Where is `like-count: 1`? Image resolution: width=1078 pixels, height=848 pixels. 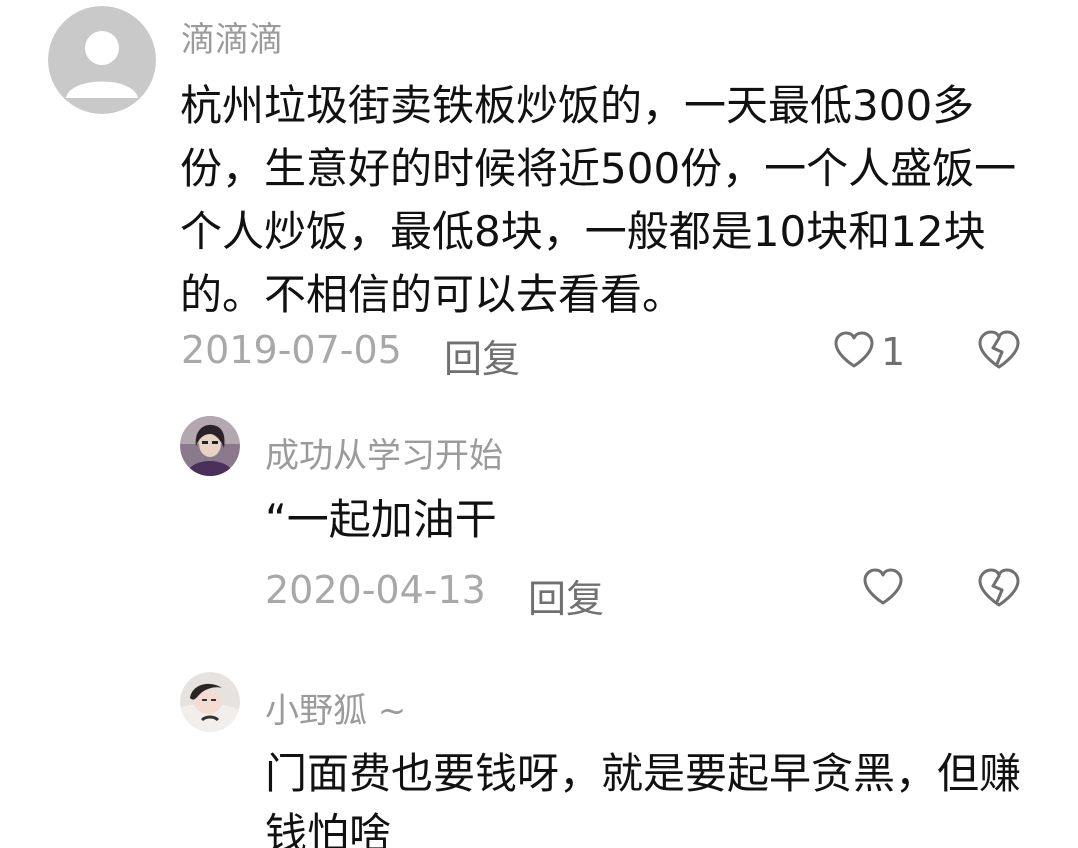
like-count: 1 is located at coordinates (893, 352).